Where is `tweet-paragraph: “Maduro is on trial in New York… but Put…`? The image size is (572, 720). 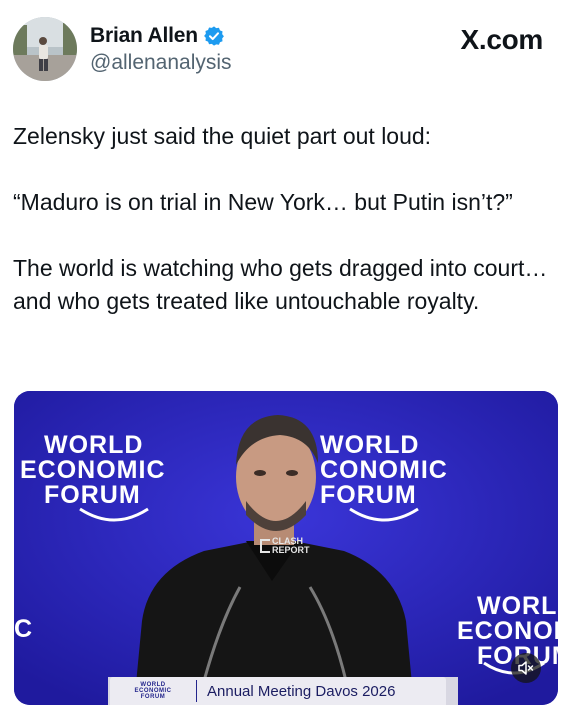
tweet-paragraph: “Maduro is on trial in New York… but Put… is located at coordinates (263, 202).